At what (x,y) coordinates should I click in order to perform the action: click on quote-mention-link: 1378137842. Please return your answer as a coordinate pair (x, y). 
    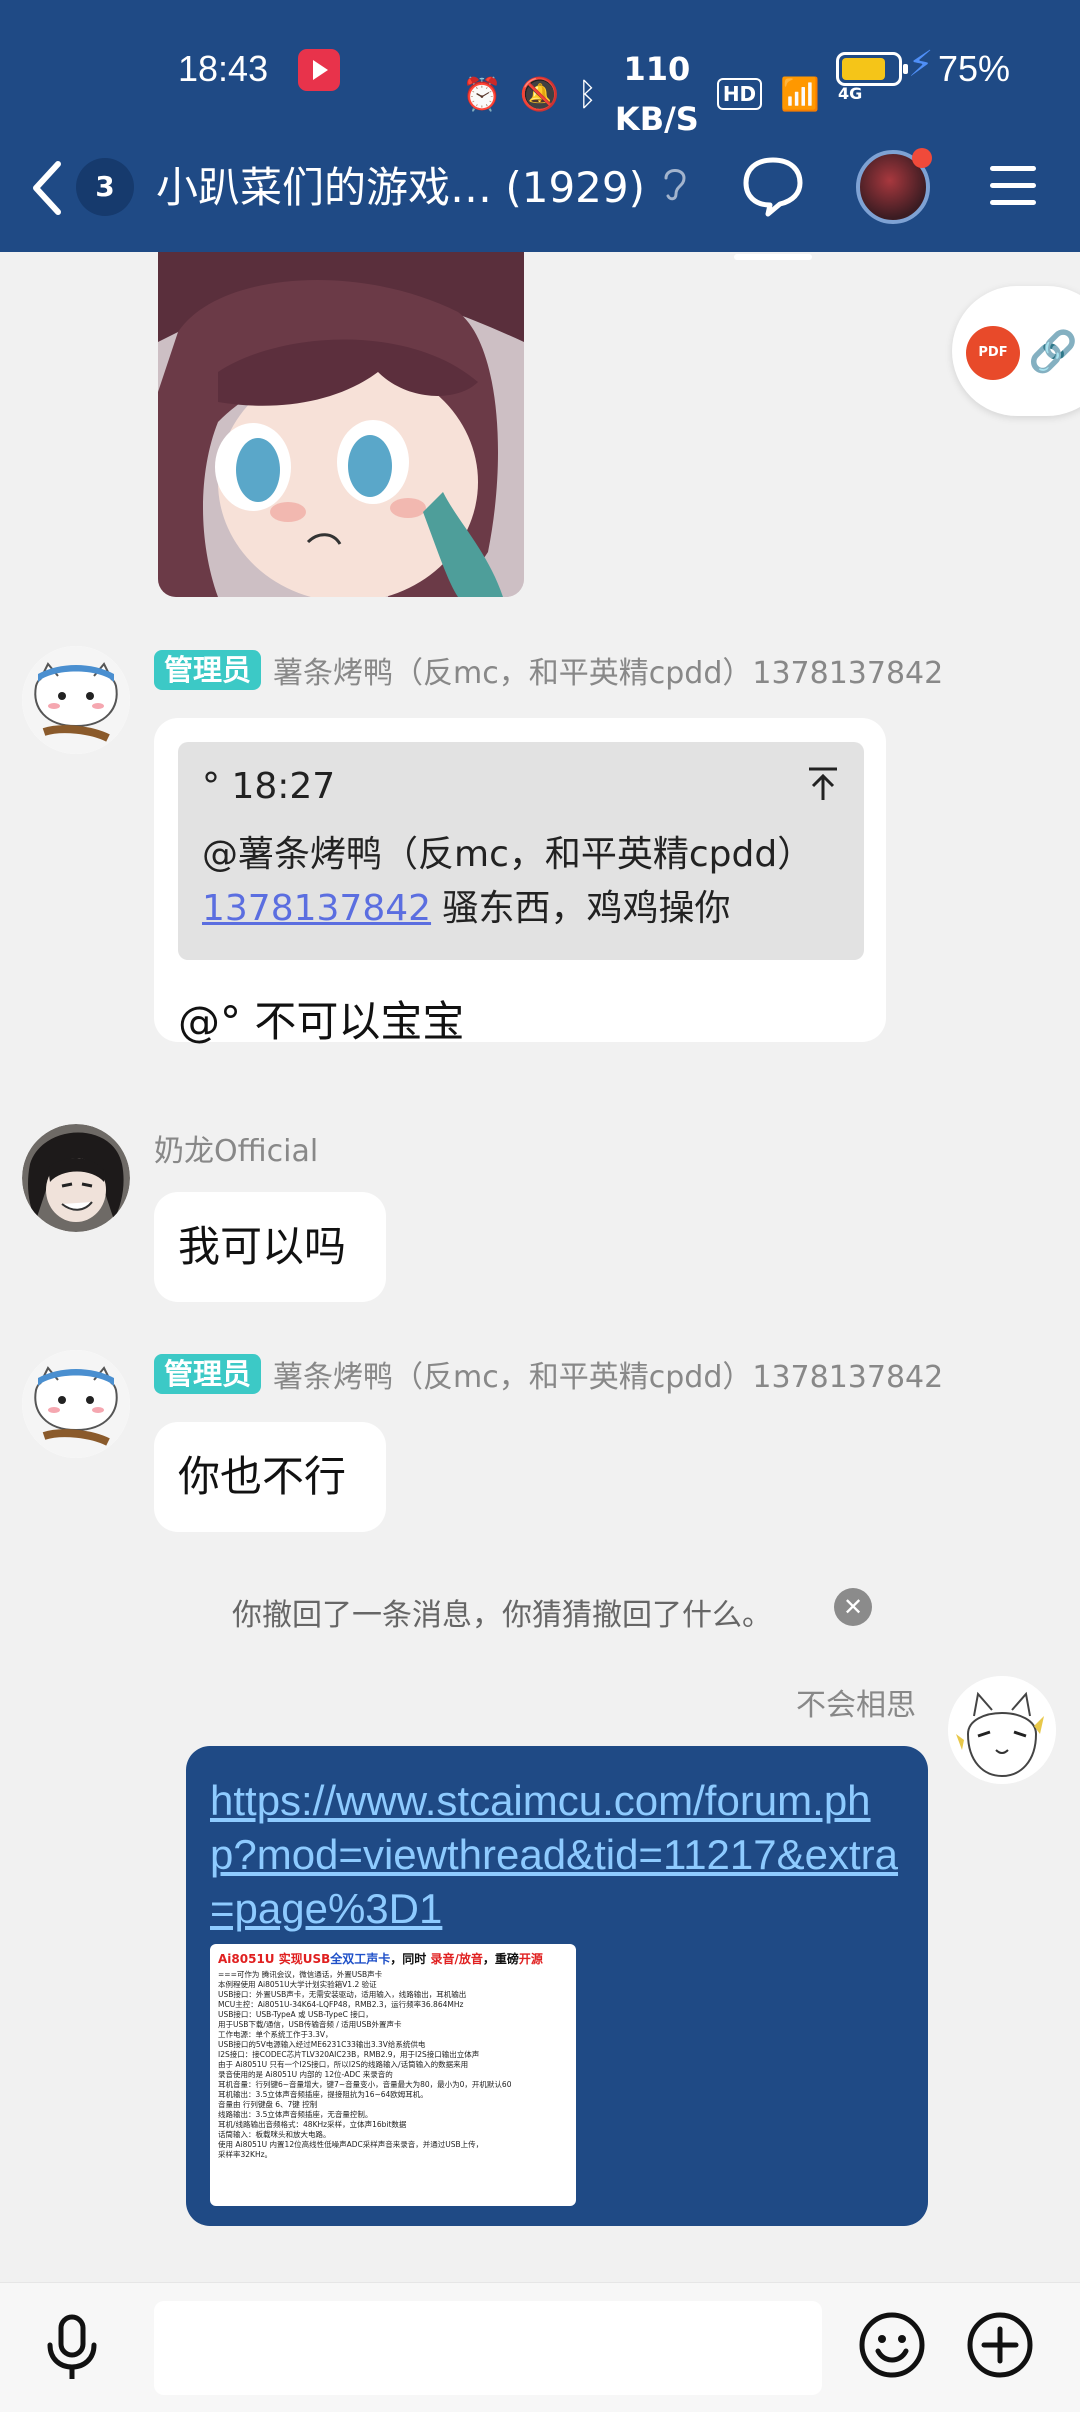
    Looking at the image, I should click on (316, 908).